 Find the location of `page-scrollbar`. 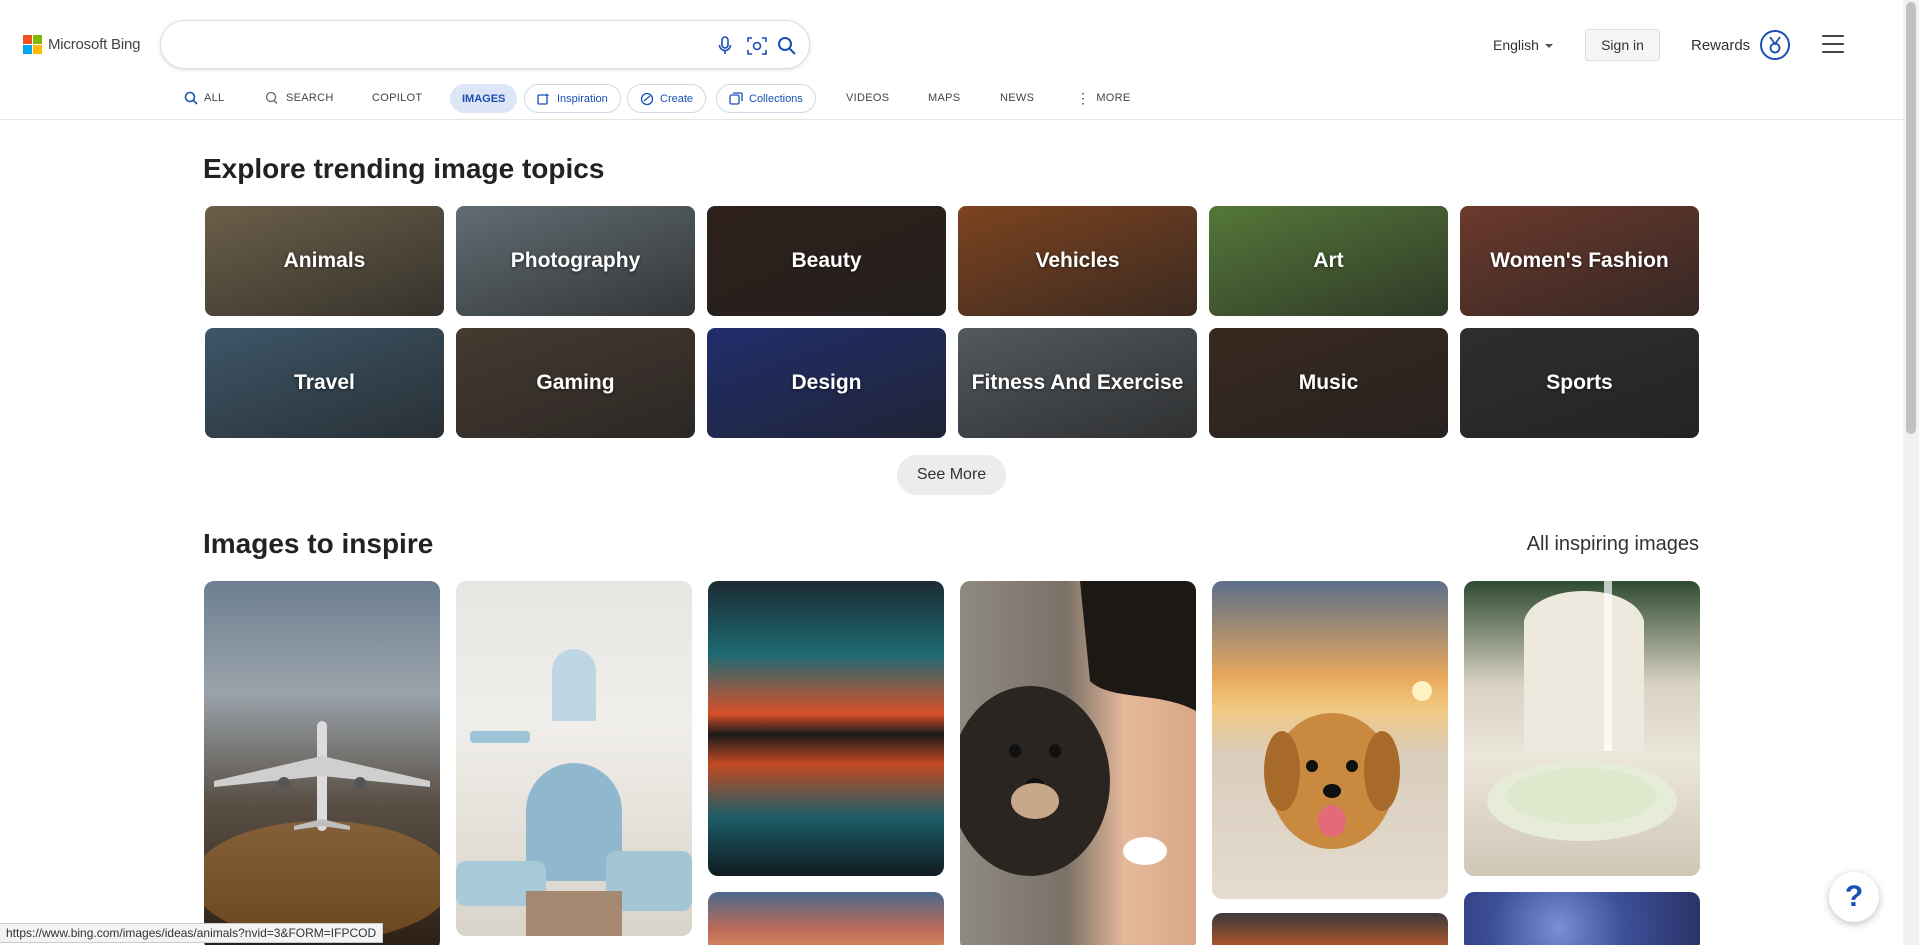

page-scrollbar is located at coordinates (1911, 472).